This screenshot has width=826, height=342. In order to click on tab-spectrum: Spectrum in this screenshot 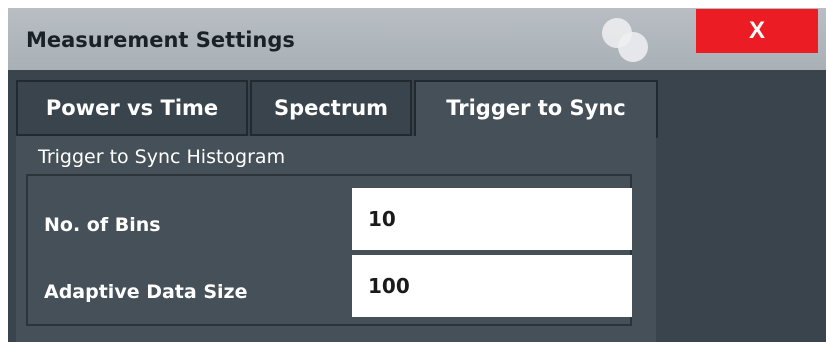, I will do `click(331, 108)`.